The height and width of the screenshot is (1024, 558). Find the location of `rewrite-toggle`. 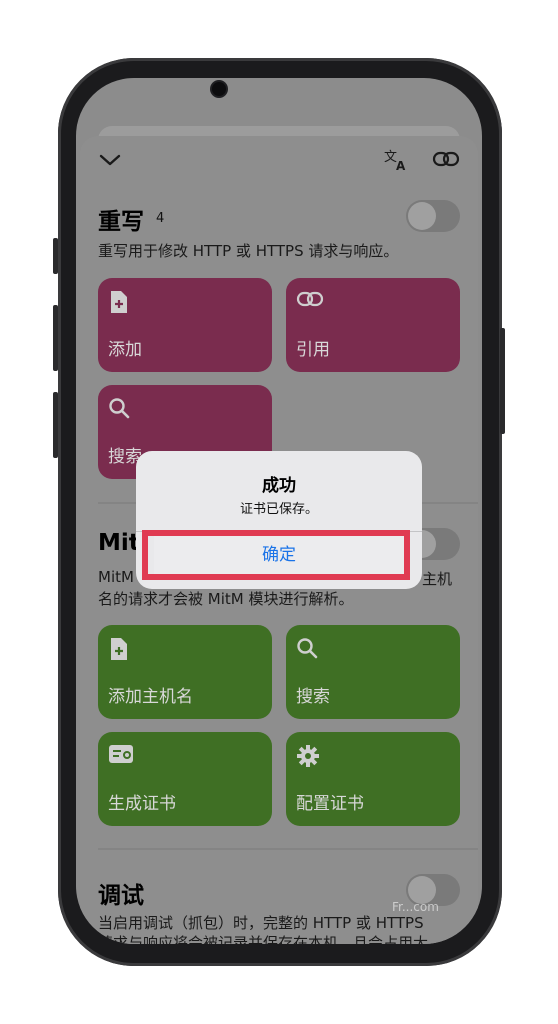

rewrite-toggle is located at coordinates (433, 216).